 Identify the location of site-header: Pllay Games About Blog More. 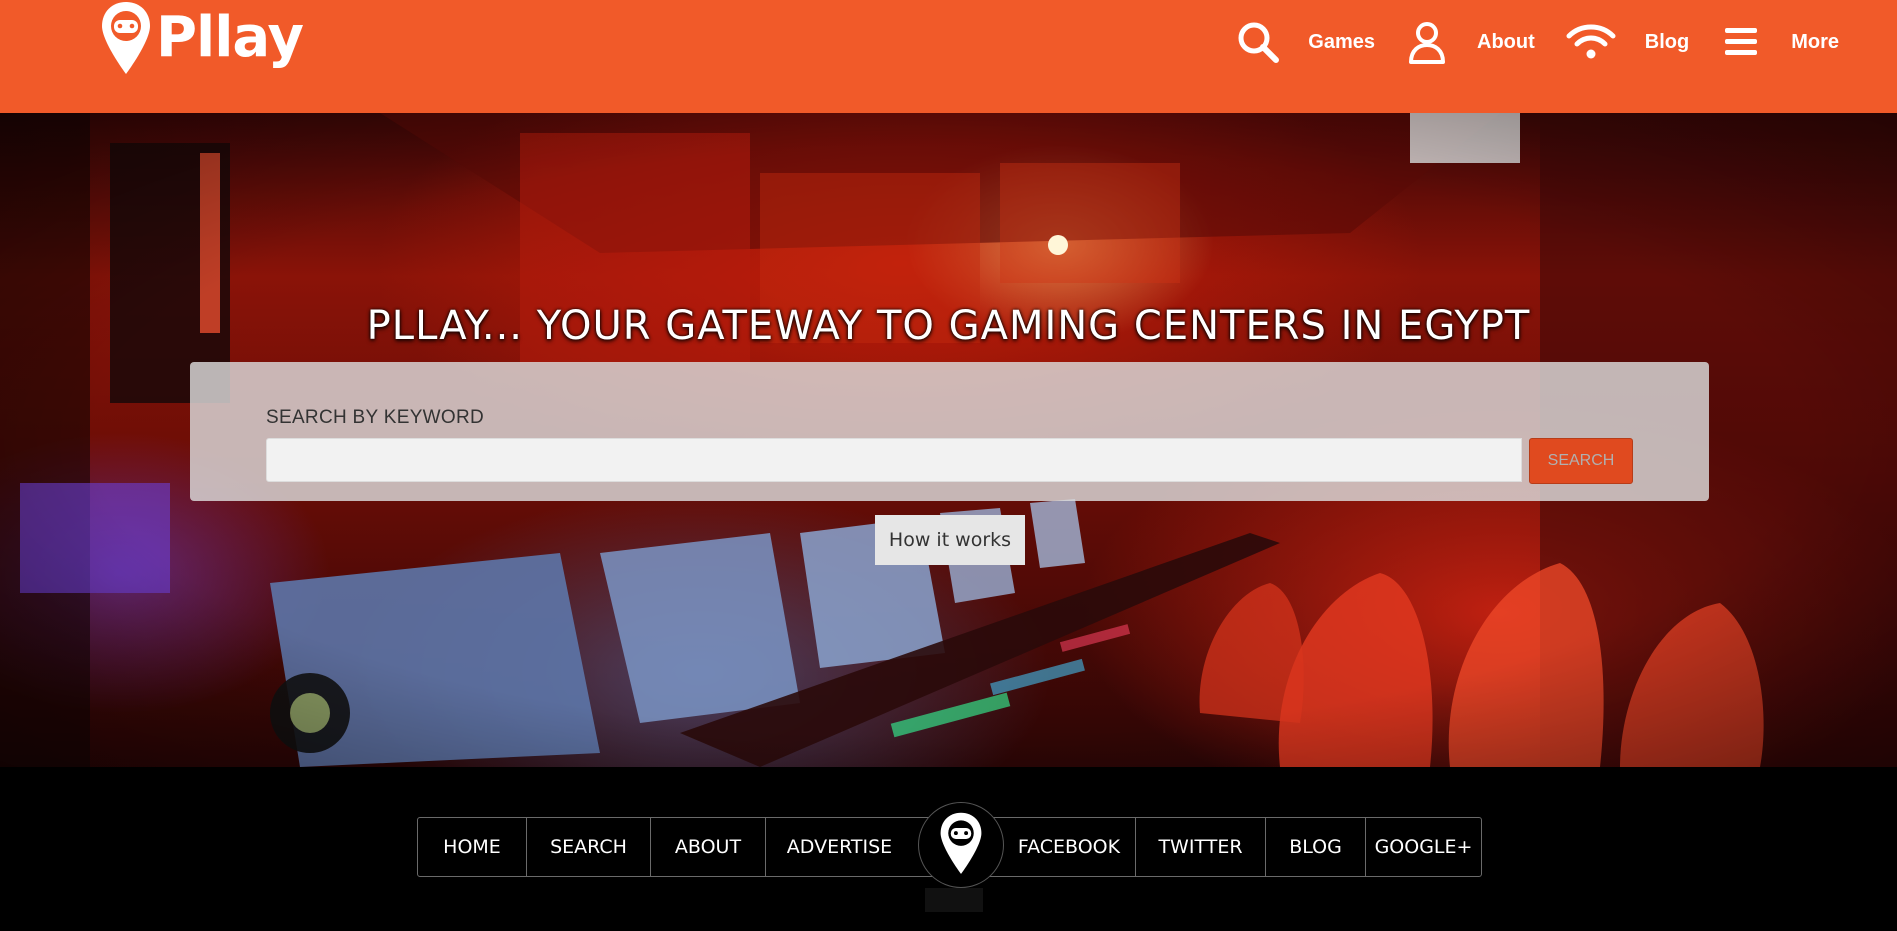
(948, 56).